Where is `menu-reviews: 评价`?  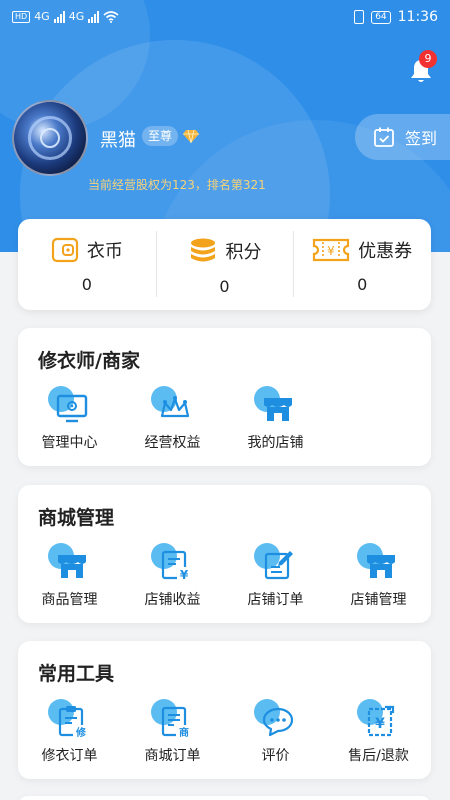 menu-reviews: 评价 is located at coordinates (275, 732).